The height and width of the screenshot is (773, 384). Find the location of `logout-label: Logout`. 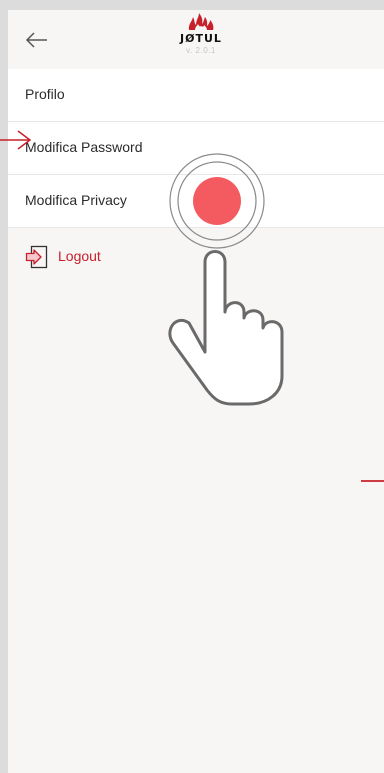

logout-label: Logout is located at coordinates (79, 256).